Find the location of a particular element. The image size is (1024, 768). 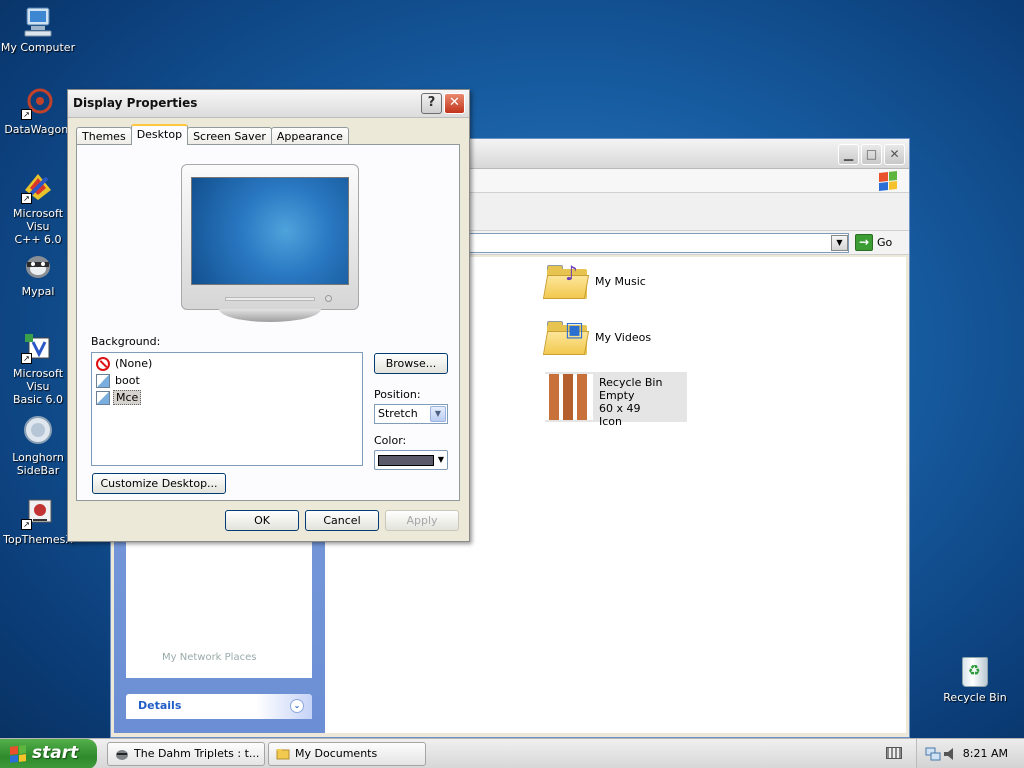

desktop-icon-label: TopThemesX is located at coordinates (38, 539).